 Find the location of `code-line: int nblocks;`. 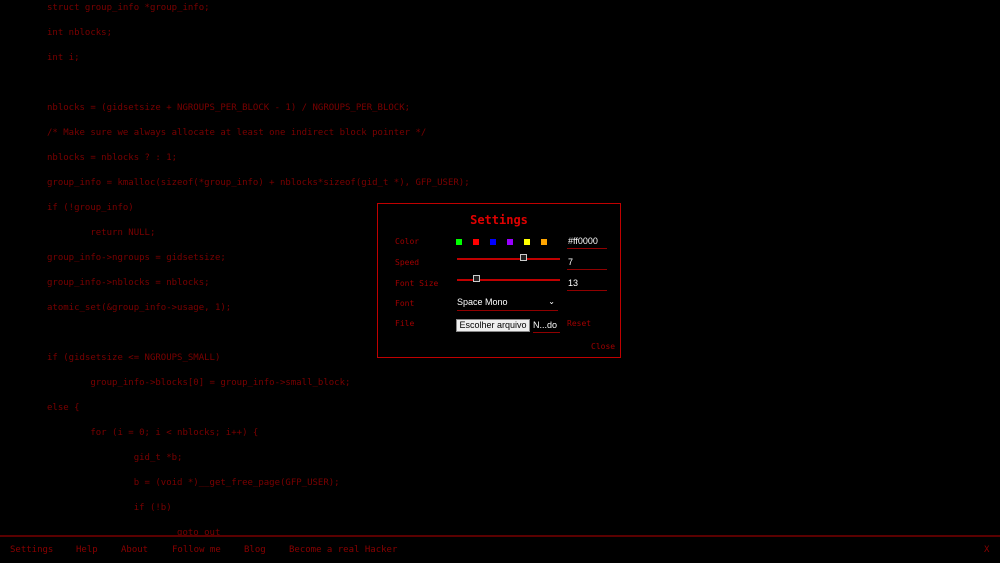

code-line: int nblocks; is located at coordinates (80, 33).